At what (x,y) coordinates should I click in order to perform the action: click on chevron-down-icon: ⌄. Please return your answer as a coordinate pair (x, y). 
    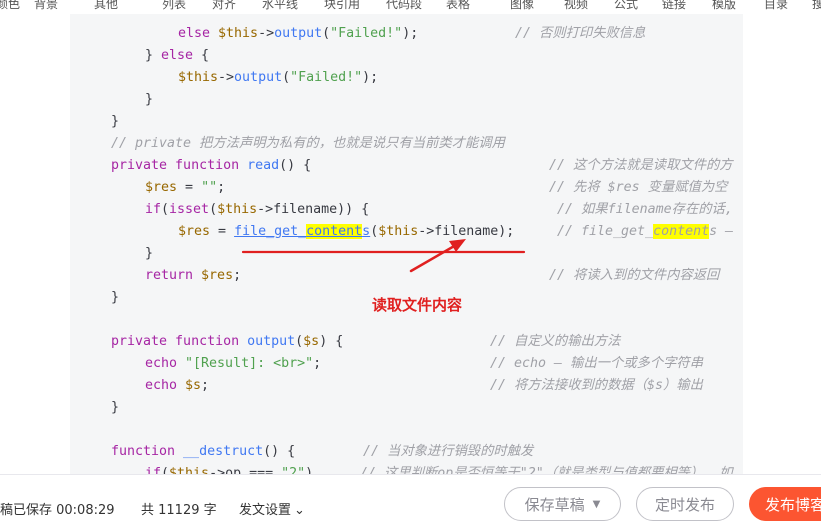
    Looking at the image, I should click on (299, 510).